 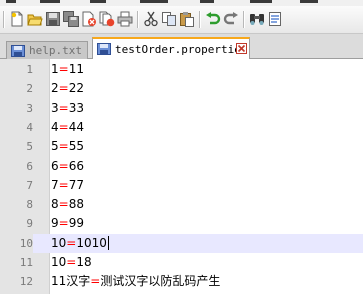 I want to click on property-key: 6, so click(x=55, y=165).